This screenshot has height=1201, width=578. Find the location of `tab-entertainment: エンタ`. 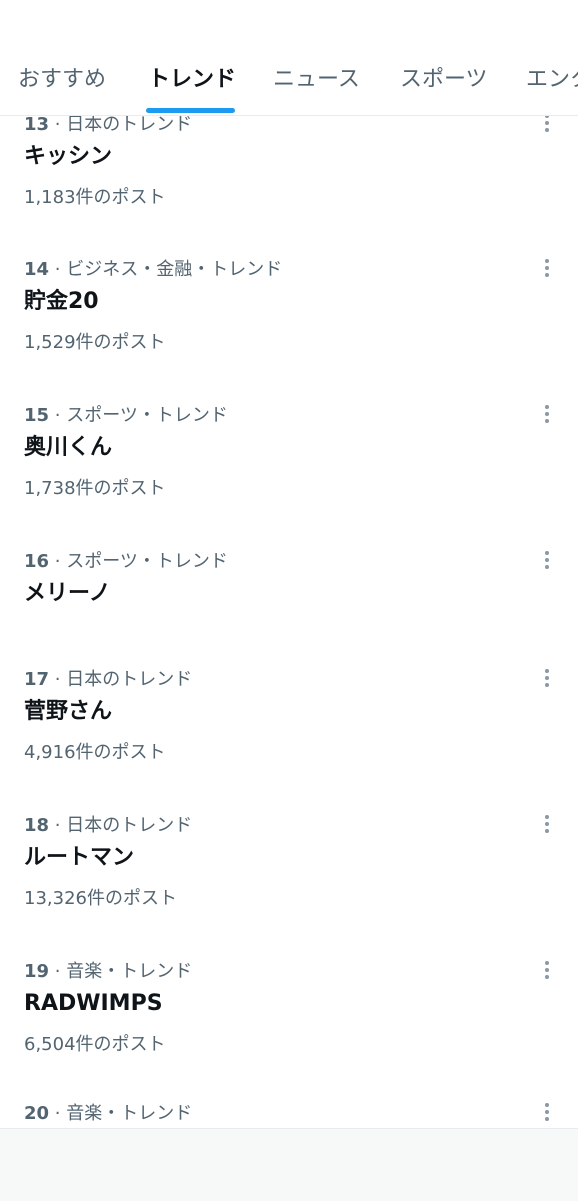

tab-entertainment: エンタ is located at coordinates (552, 80).